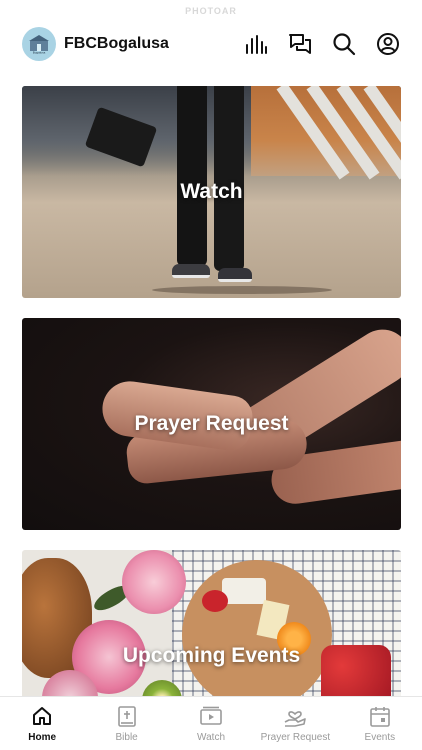 The width and height of the screenshot is (422, 750). I want to click on chat-icon, so click(300, 44).